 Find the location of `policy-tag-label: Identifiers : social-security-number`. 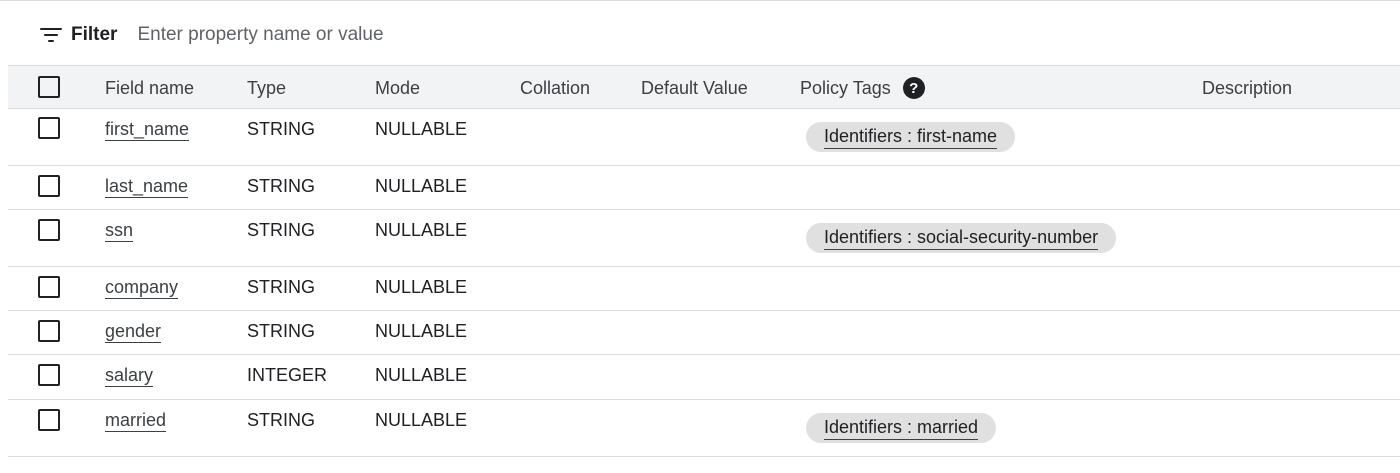

policy-tag-label: Identifiers : social-security-number is located at coordinates (961, 238).